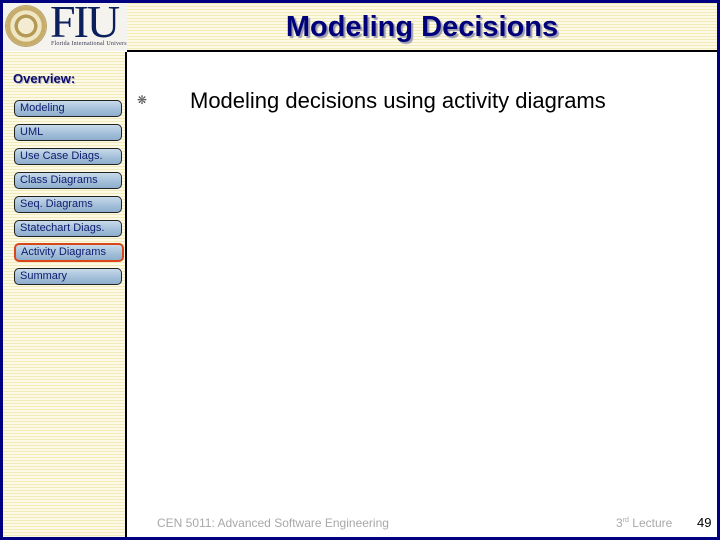  Describe the element at coordinates (68, 180) in the screenshot. I see `sidebar-item-class-diagrams: Class Diagrams` at that location.